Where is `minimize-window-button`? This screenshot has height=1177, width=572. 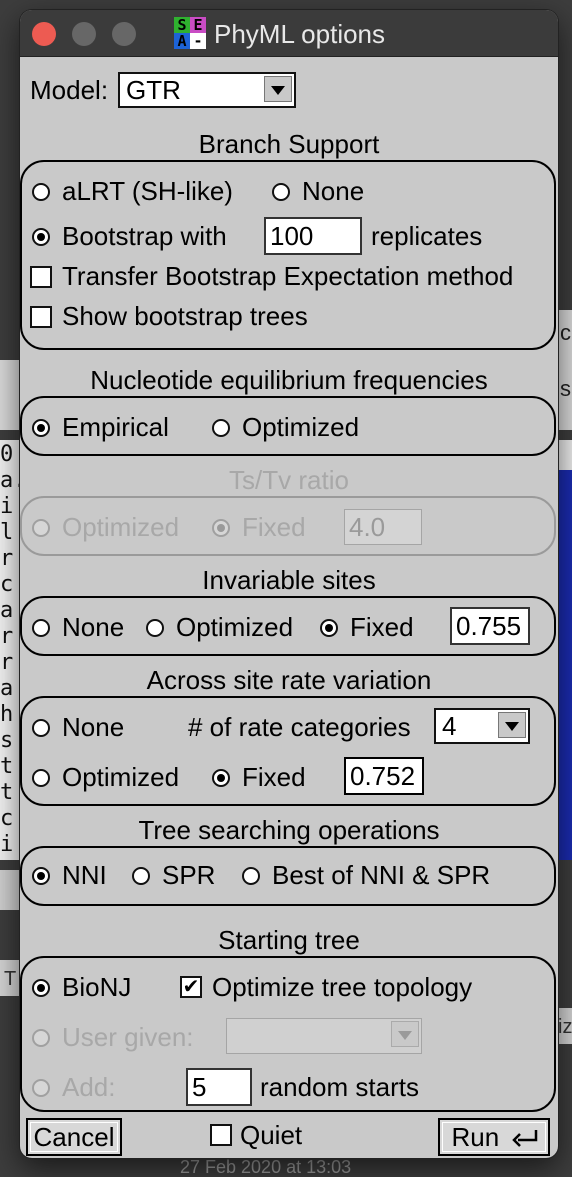 minimize-window-button is located at coordinates (84, 34).